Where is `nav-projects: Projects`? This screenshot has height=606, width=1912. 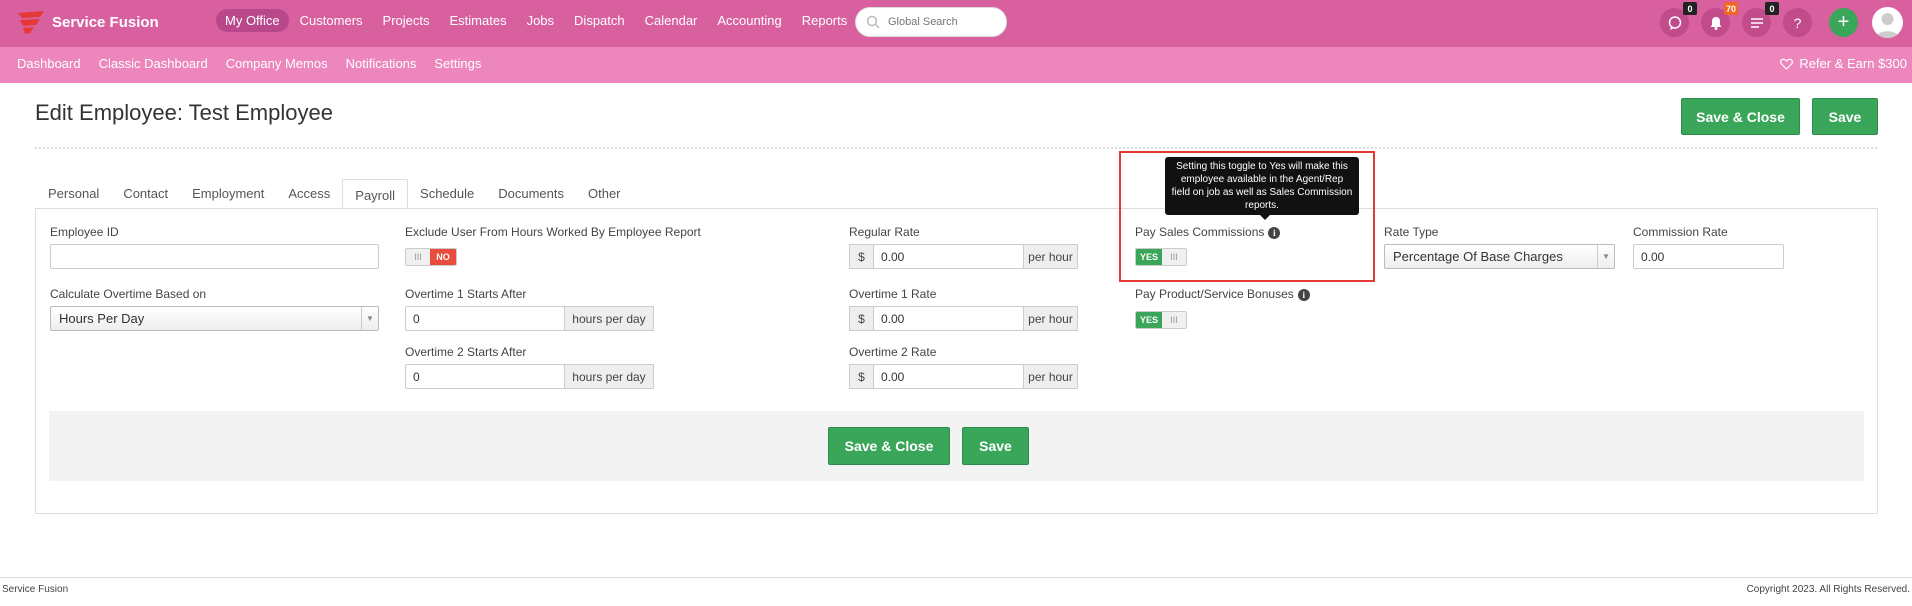
nav-projects: Projects is located at coordinates (406, 20).